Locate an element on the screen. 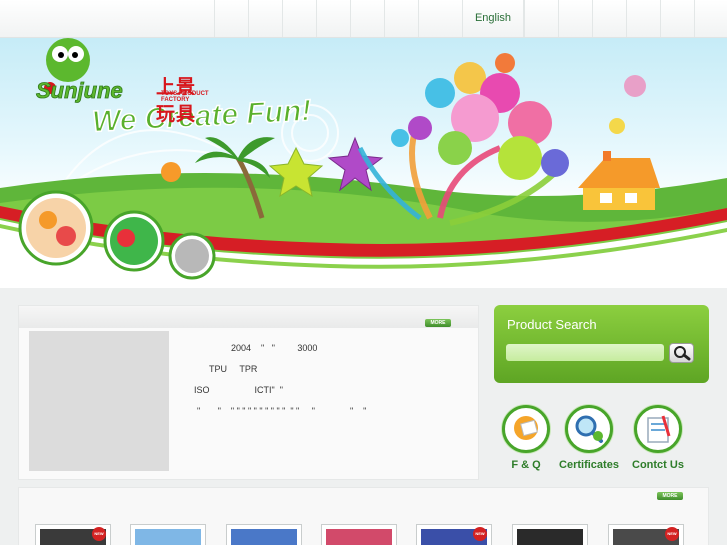 The height and width of the screenshot is (545, 727). top-nav-bar: English is located at coordinates (363, 19).